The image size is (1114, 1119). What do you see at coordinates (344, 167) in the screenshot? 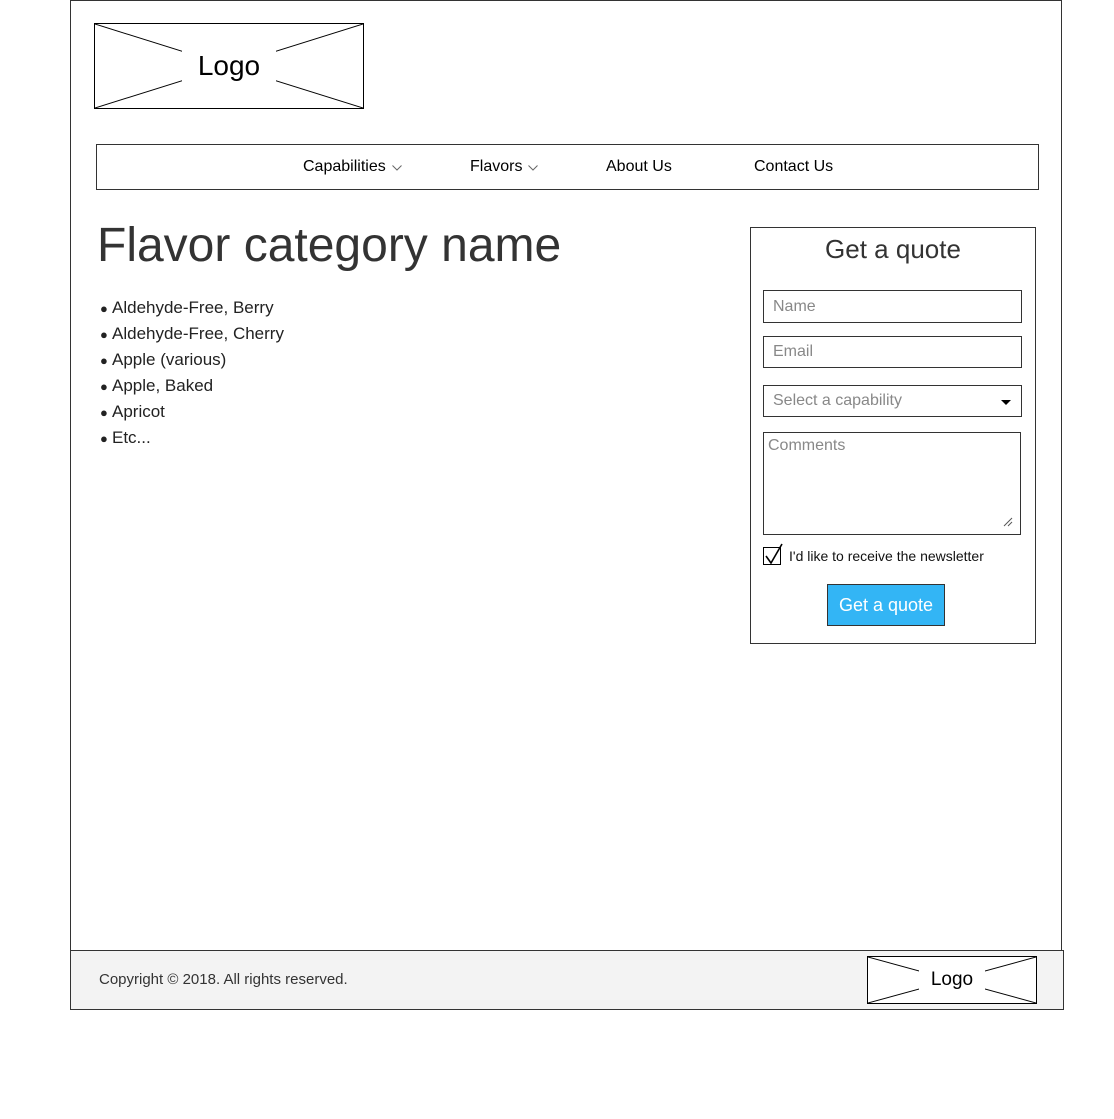
I see `nav-item-label: Capabilities` at bounding box center [344, 167].